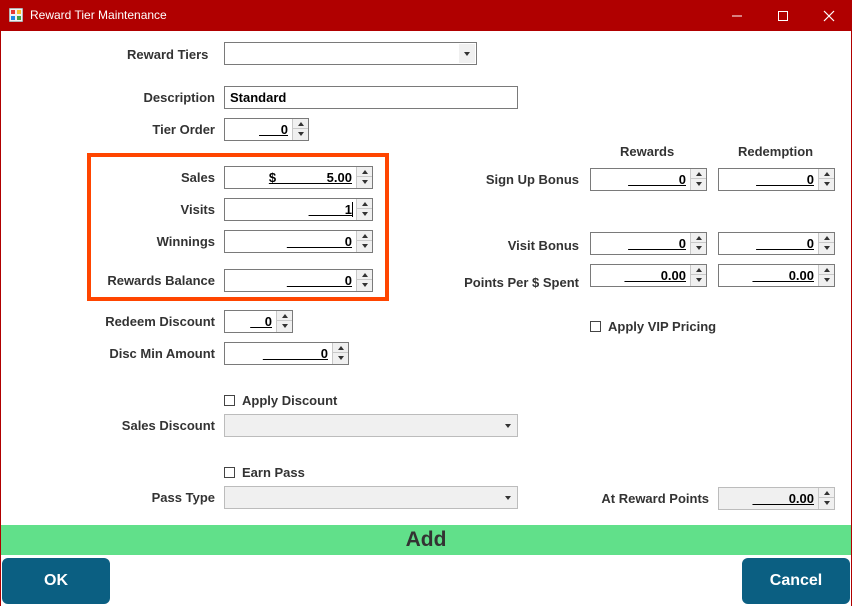  What do you see at coordinates (266, 129) in the screenshot?
I see `tier-order-spinner: ___0` at bounding box center [266, 129].